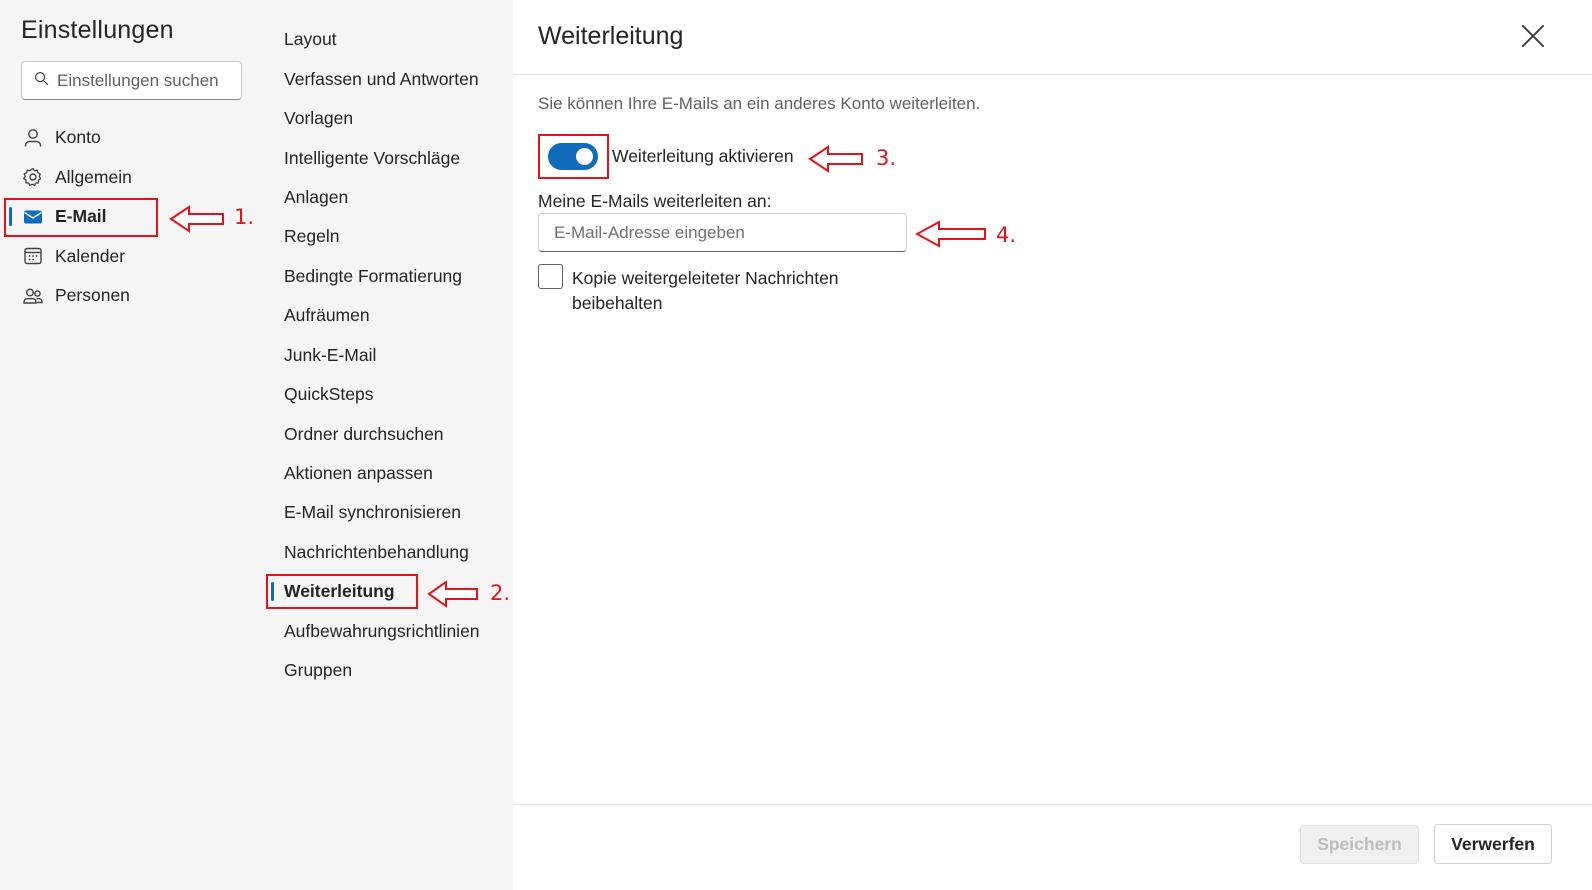  I want to click on sidebar-item-allgemein: Allgemein, so click(133, 178).